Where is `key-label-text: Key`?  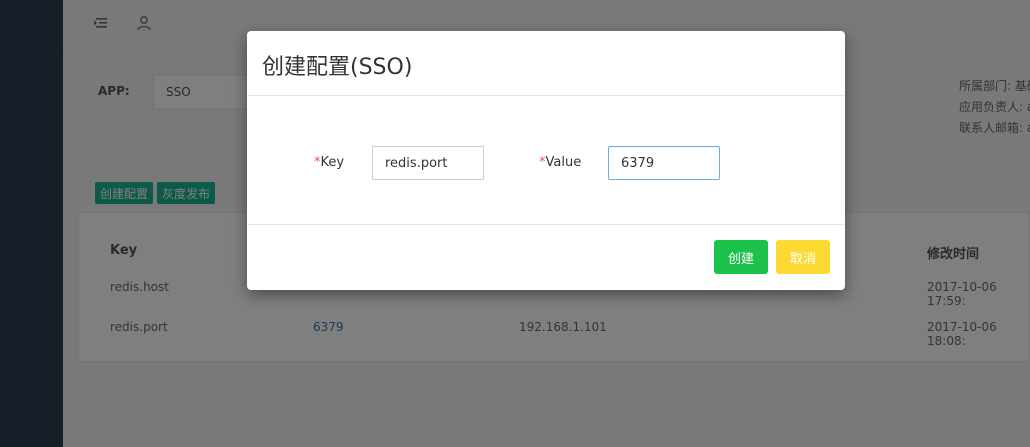 key-label-text: Key is located at coordinates (332, 162).